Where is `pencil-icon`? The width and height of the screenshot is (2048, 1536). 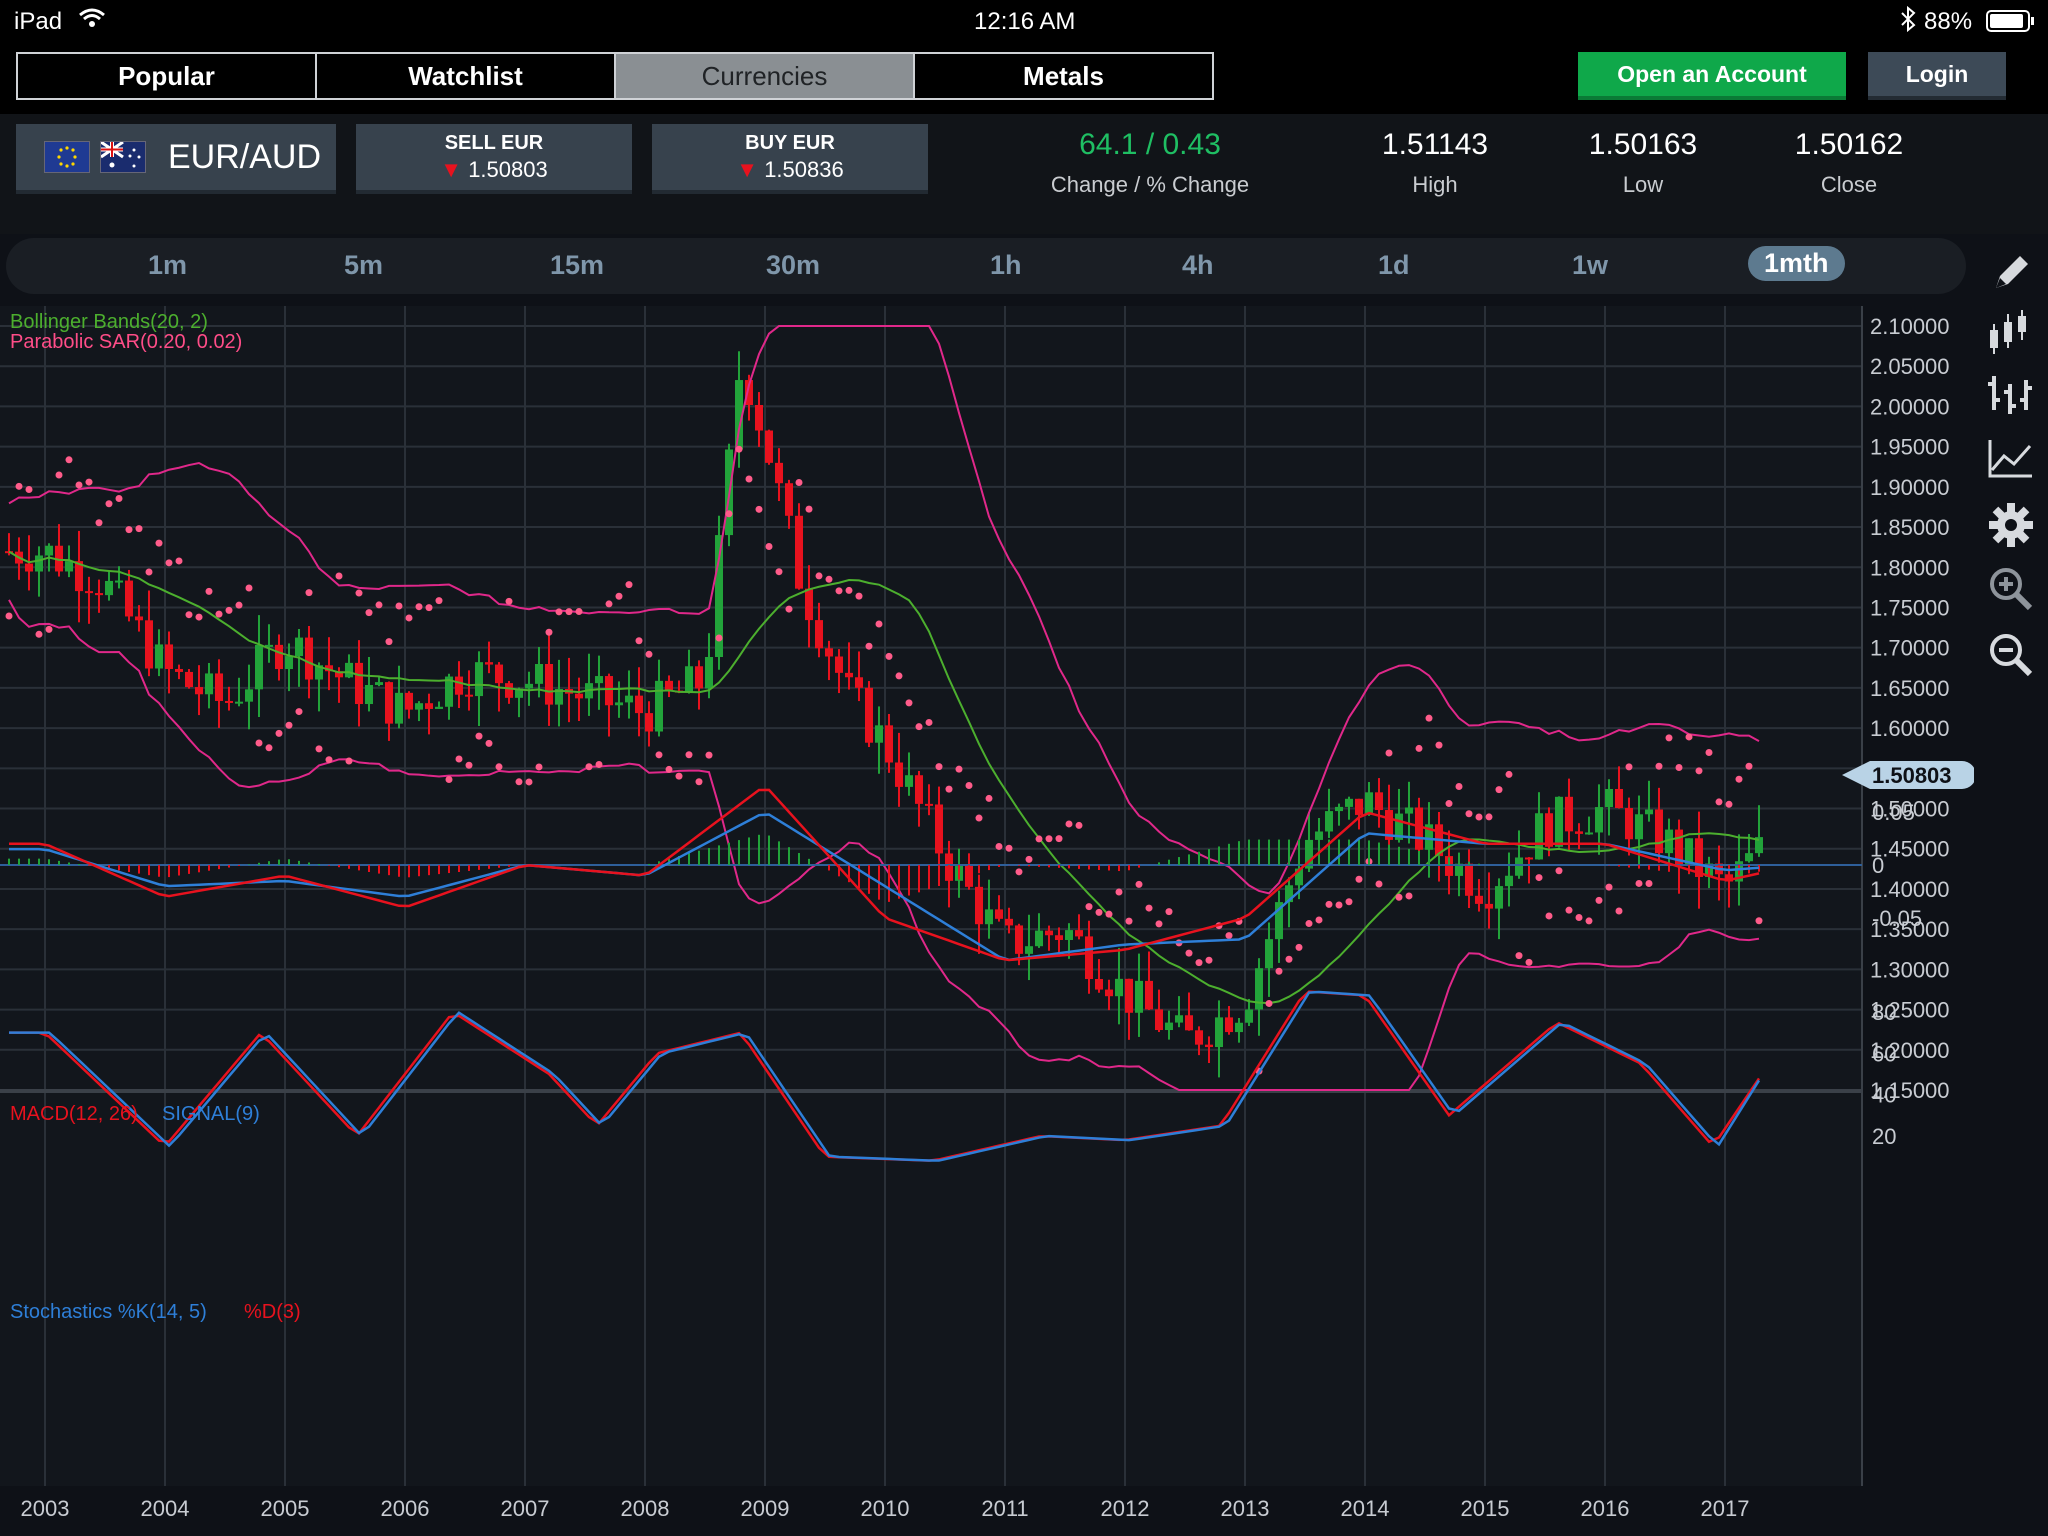
pencil-icon is located at coordinates (2011, 273).